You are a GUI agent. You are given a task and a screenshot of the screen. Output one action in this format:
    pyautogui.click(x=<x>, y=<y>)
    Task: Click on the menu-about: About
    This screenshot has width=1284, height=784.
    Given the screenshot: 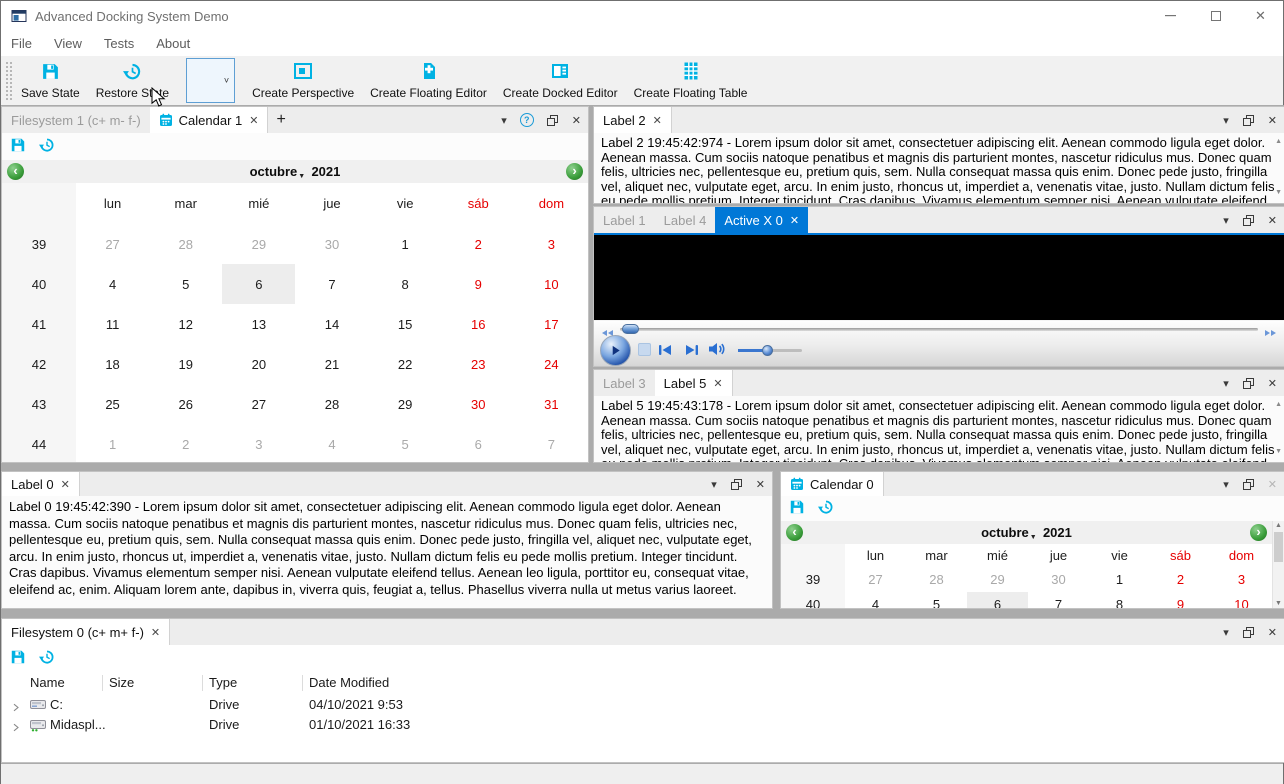 What is the action you would take?
    pyautogui.click(x=173, y=43)
    